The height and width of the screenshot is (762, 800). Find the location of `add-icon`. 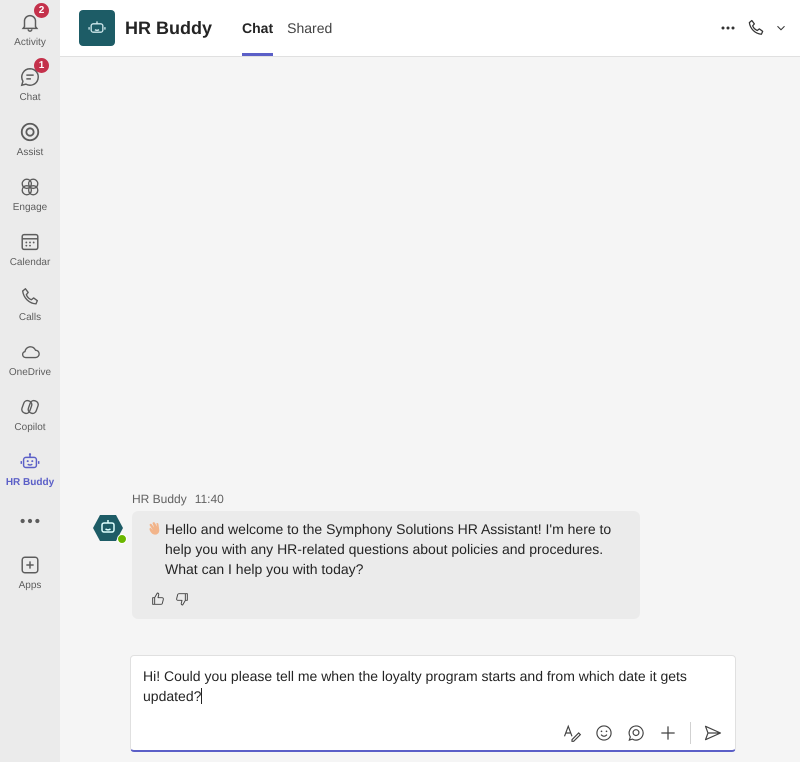

add-icon is located at coordinates (30, 565).